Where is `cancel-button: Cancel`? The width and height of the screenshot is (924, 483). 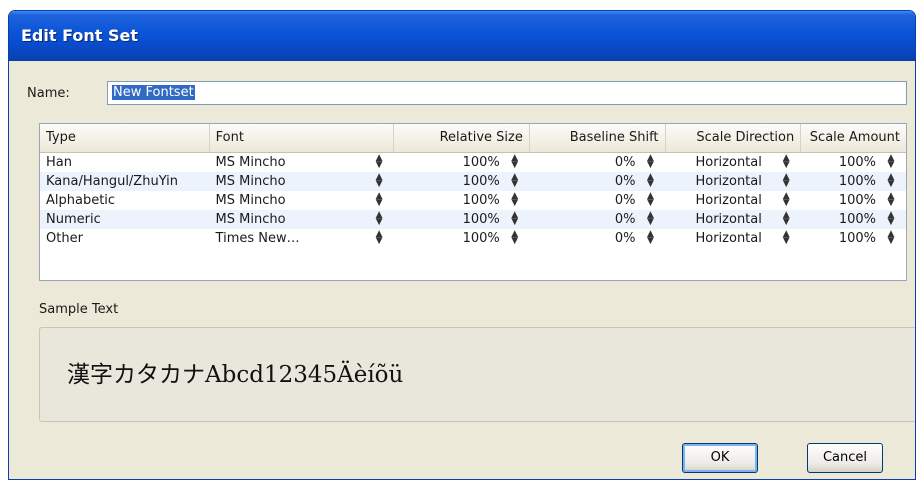 cancel-button: Cancel is located at coordinates (845, 458).